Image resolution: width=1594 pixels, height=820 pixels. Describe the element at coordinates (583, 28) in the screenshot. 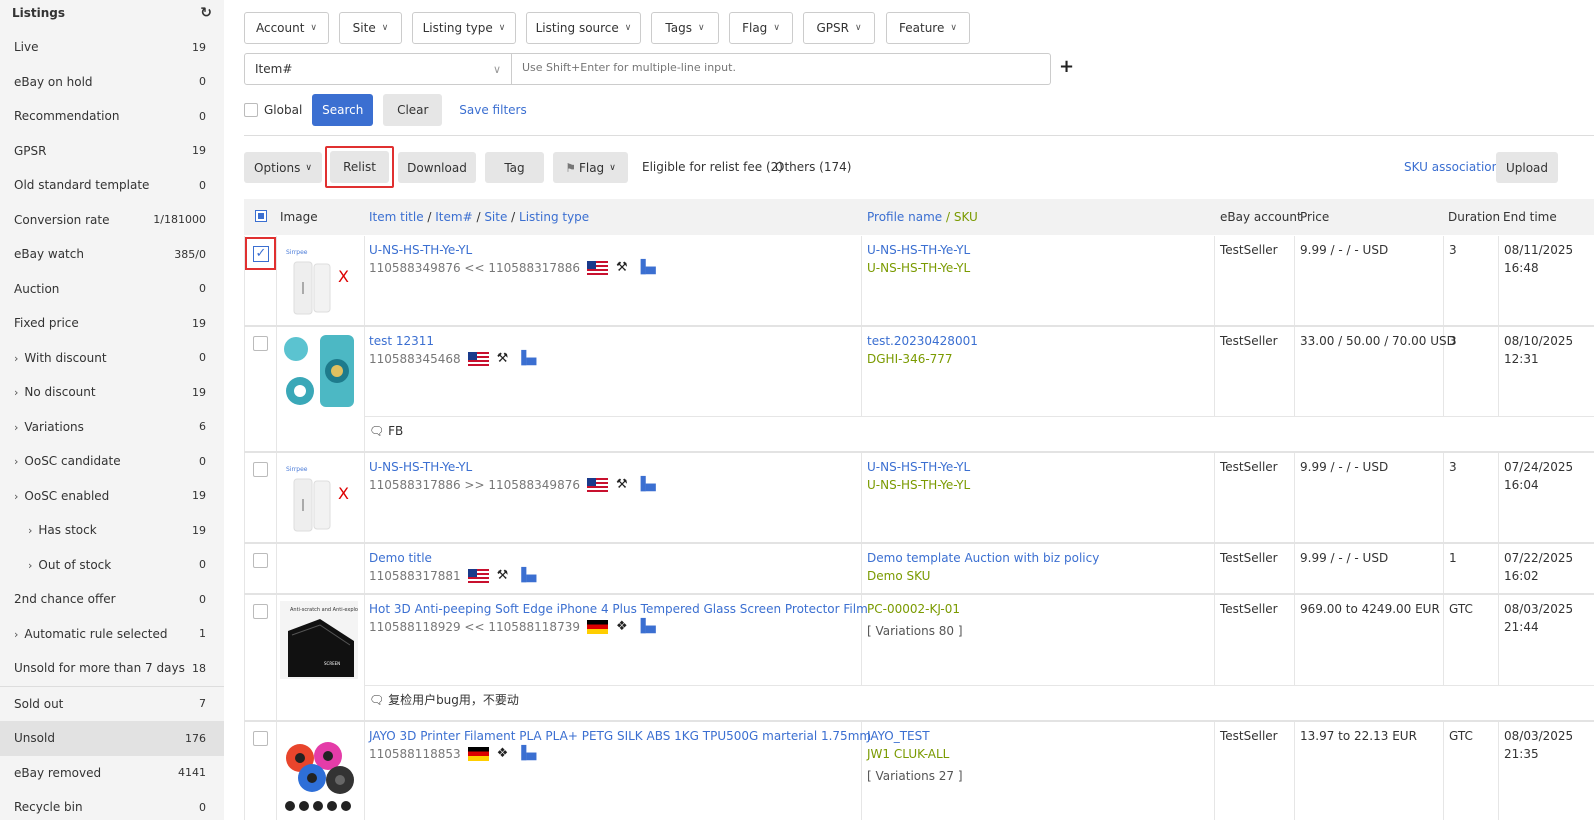

I see `filter-listing-source: Listing source ∨` at that location.